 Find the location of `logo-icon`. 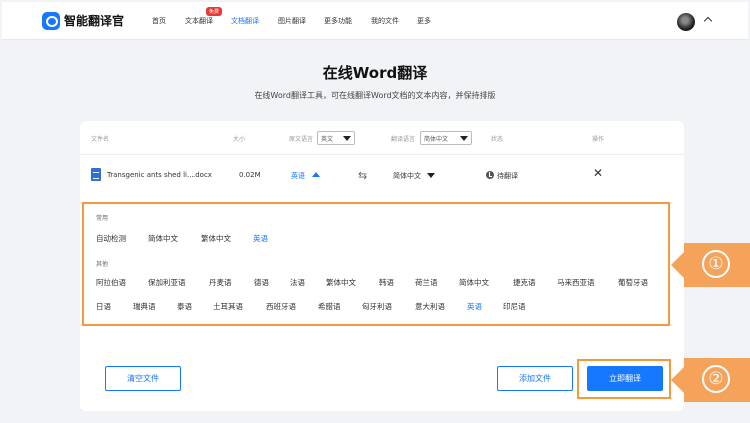

logo-icon is located at coordinates (51, 21).